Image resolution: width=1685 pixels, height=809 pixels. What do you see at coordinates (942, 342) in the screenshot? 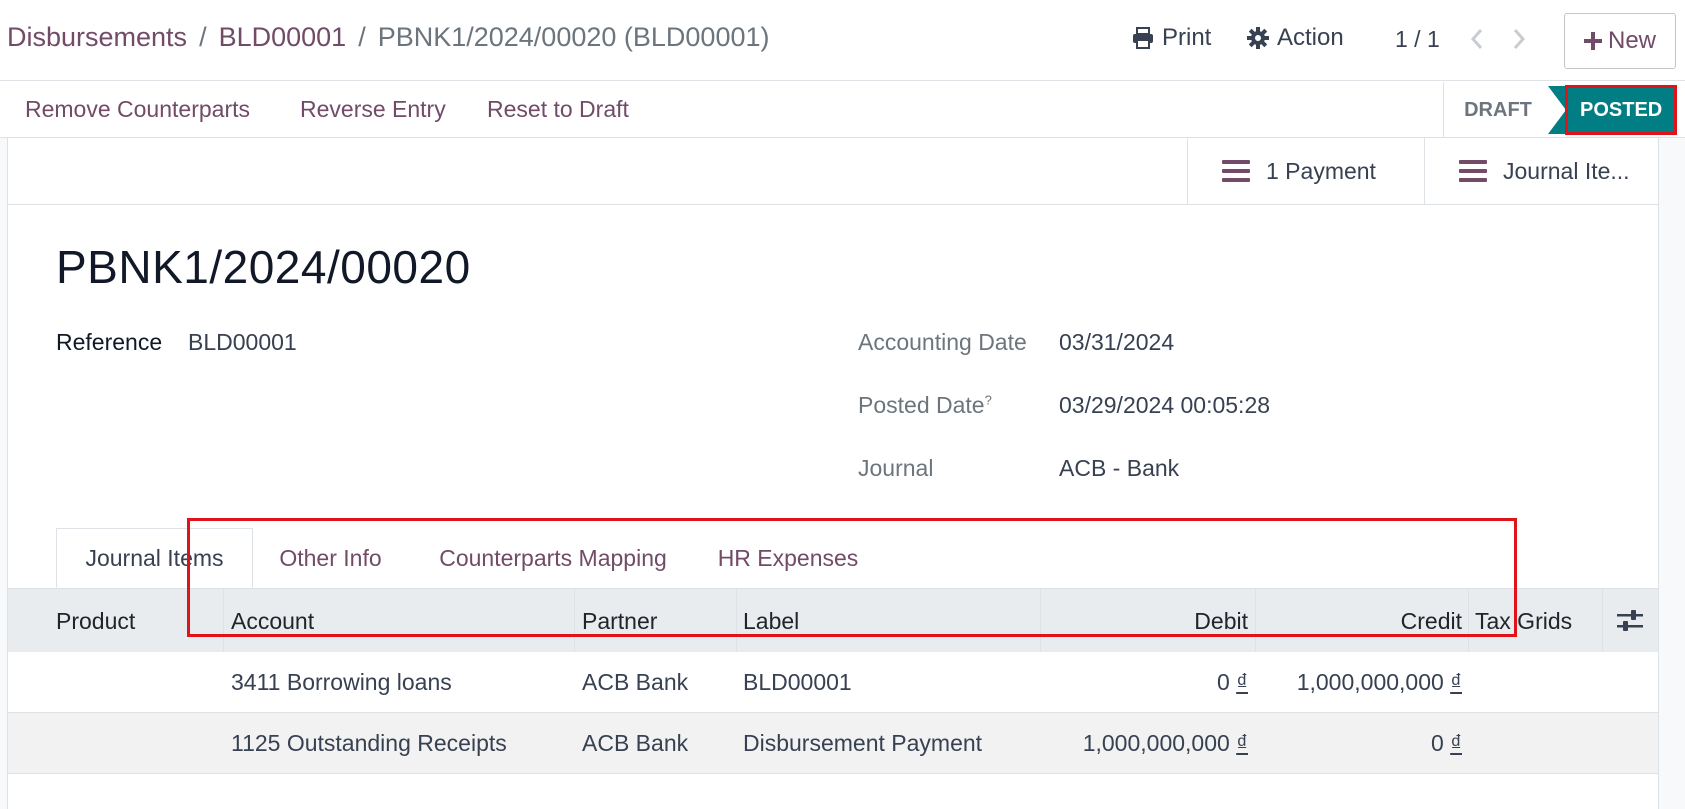
I see `accounting-date-label: Accounting Date` at bounding box center [942, 342].